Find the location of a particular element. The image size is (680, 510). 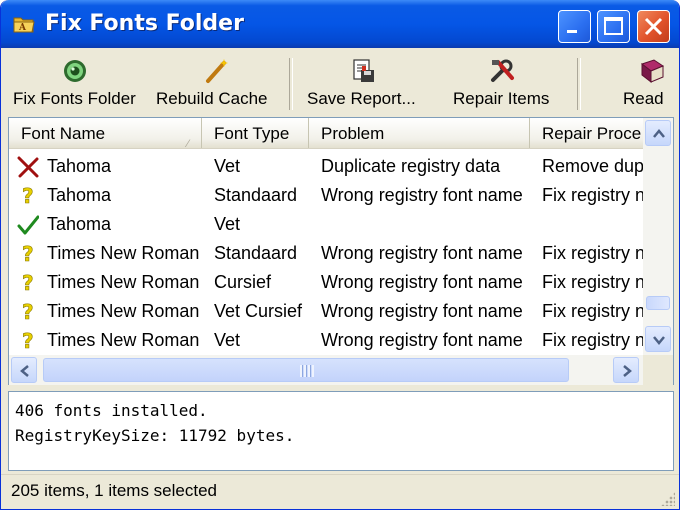

svg-text: A is located at coordinates (22, 28).